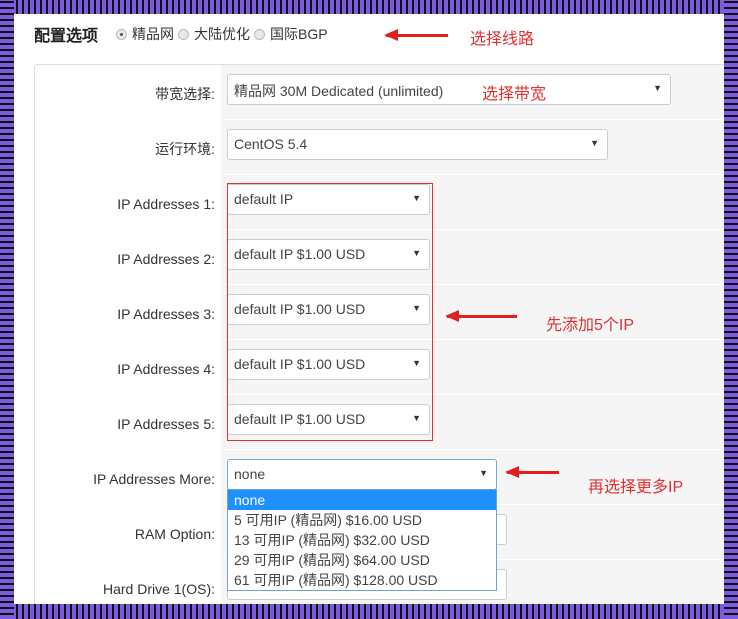 The image size is (738, 619). What do you see at coordinates (66, 36) in the screenshot?
I see `page-title: 配置选项` at bounding box center [66, 36].